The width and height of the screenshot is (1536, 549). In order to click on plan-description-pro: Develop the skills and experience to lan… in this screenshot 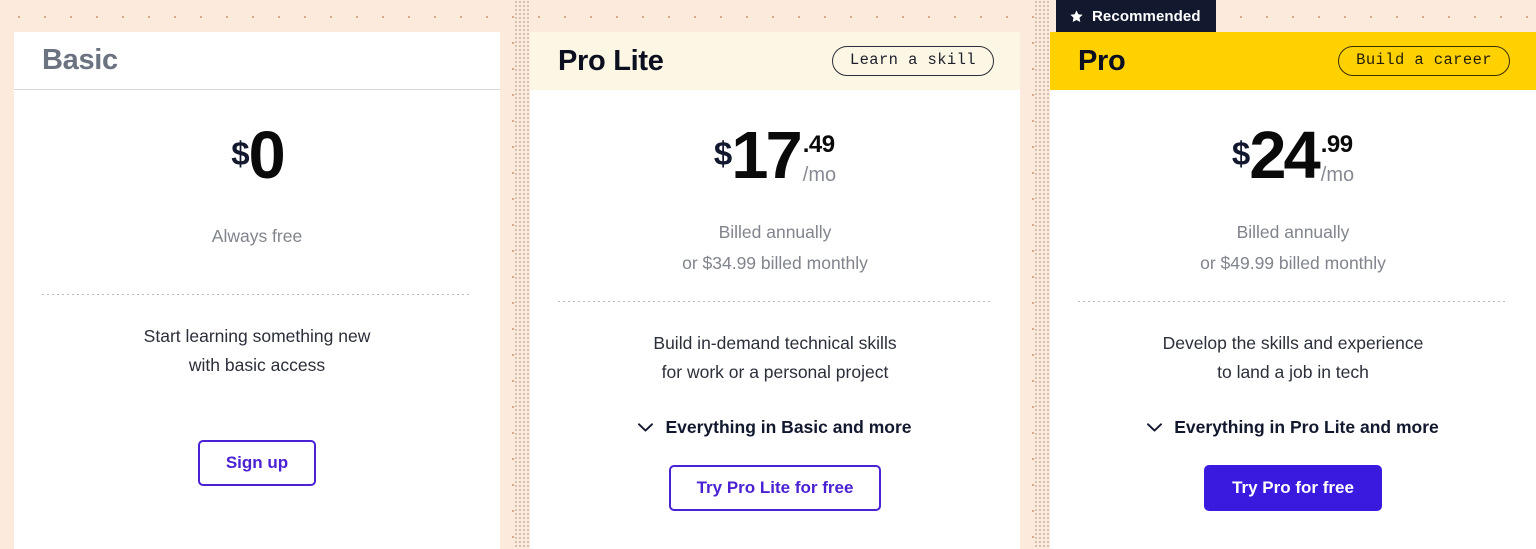, I will do `click(1293, 358)`.